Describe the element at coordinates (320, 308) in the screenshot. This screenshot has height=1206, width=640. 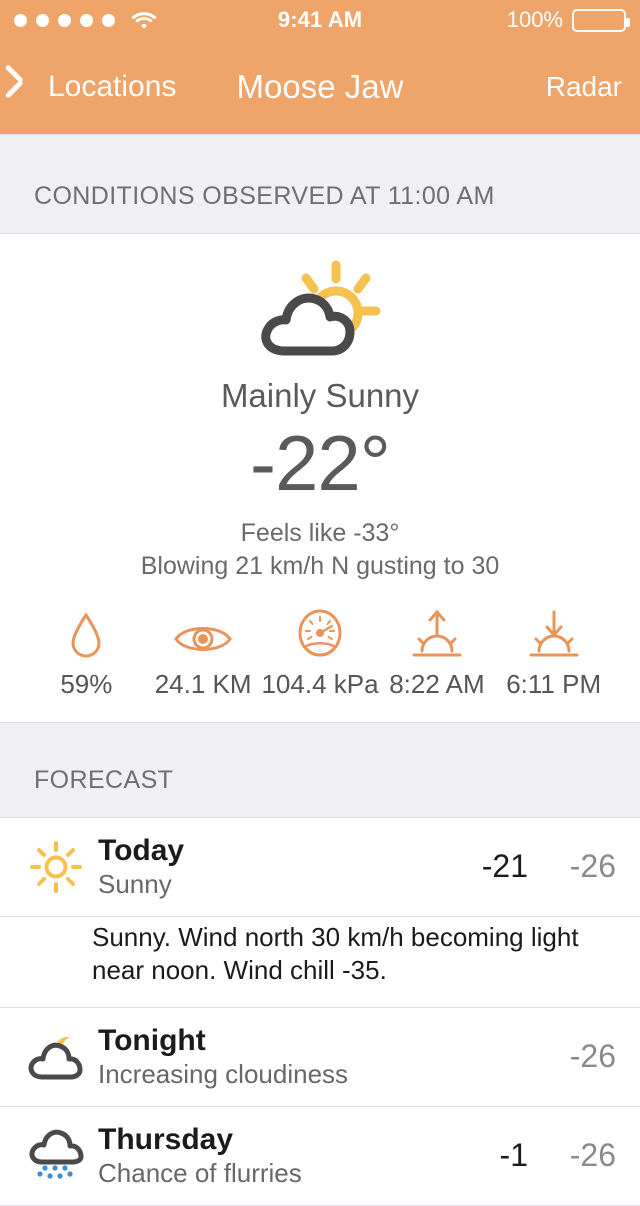
I see `sun-behind-cloud-icon` at that location.